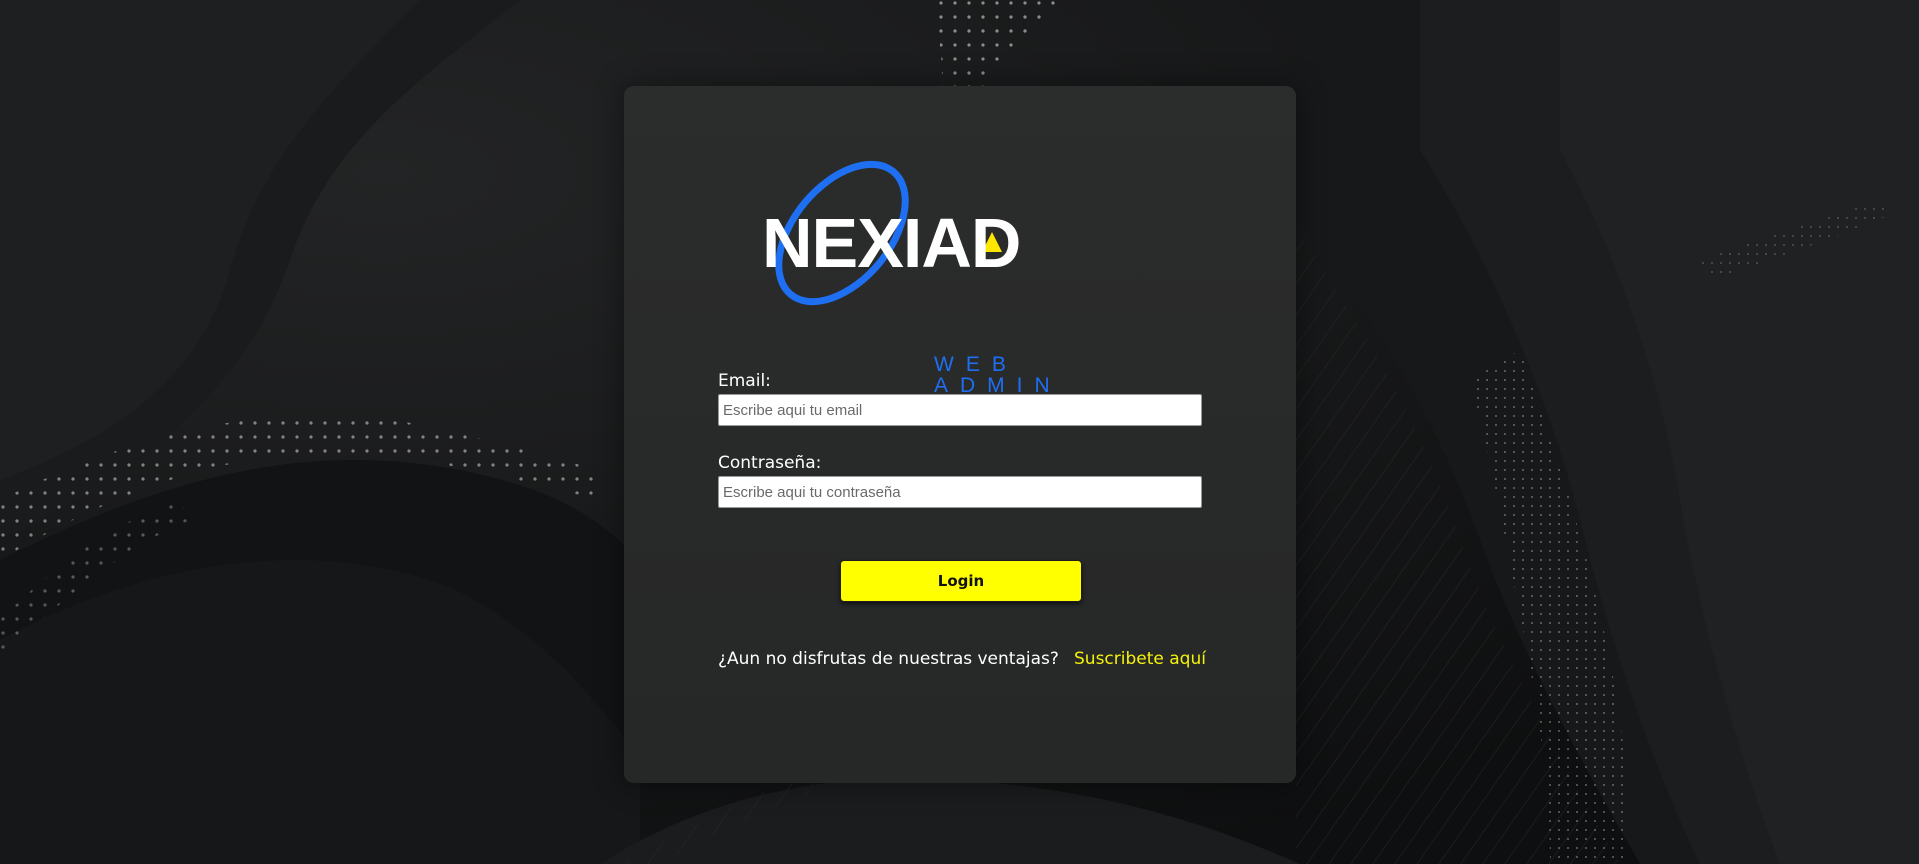  I want to click on password-label: Contraseña:, so click(770, 463).